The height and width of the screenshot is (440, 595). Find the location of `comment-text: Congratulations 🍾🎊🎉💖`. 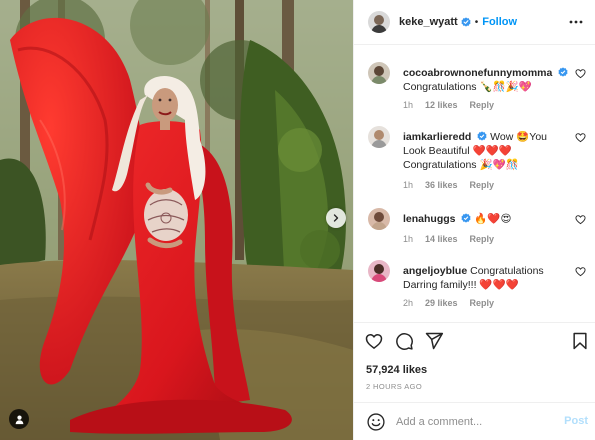

comment-text: Congratulations 🍾🎊🎉💖 is located at coordinates (467, 87).